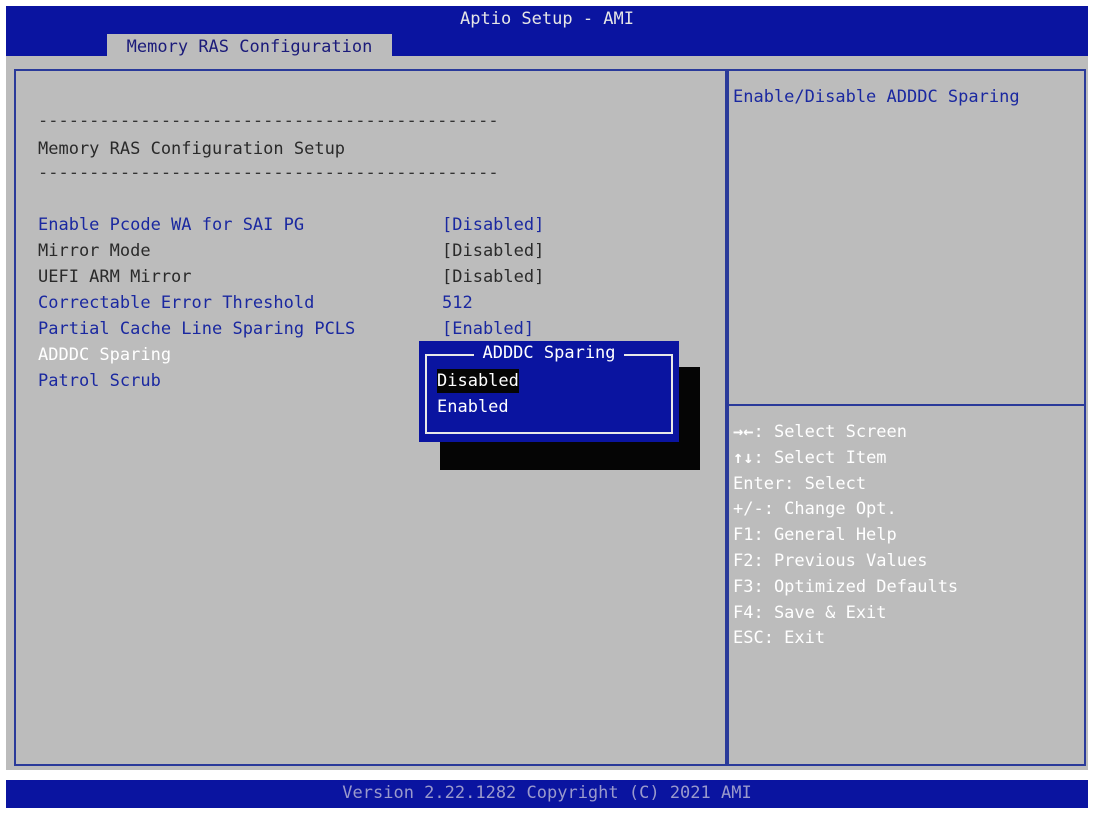 The width and height of the screenshot is (1093, 814). I want to click on adddc-sparing-popup: ADDDC Sparing Disabled Enabled, so click(549, 391).